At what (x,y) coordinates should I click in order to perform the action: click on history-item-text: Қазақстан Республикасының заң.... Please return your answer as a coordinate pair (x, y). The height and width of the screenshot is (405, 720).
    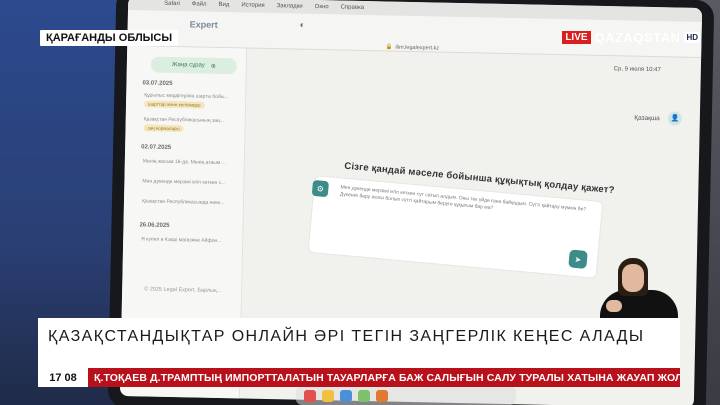
    Looking at the image, I should click on (184, 120).